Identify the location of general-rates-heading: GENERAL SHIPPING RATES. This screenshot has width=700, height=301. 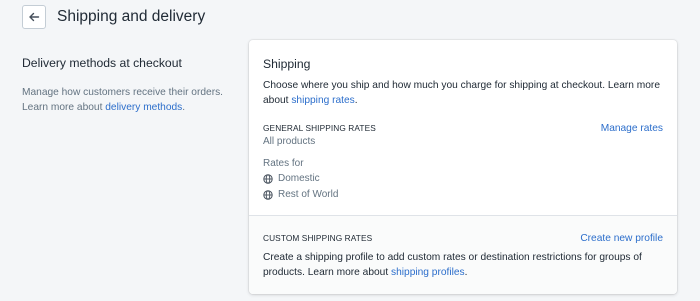
(319, 128).